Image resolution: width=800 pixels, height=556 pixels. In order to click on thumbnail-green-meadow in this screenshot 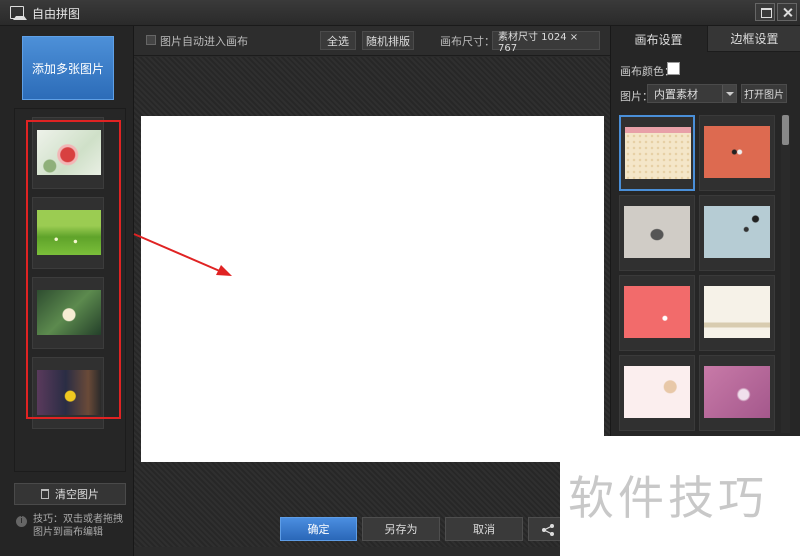, I will do `click(68, 233)`.